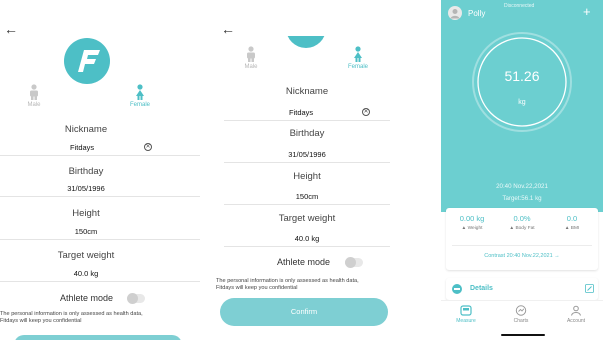 The image size is (603, 340). What do you see at coordinates (466, 310) in the screenshot?
I see `scale-icon` at bounding box center [466, 310].